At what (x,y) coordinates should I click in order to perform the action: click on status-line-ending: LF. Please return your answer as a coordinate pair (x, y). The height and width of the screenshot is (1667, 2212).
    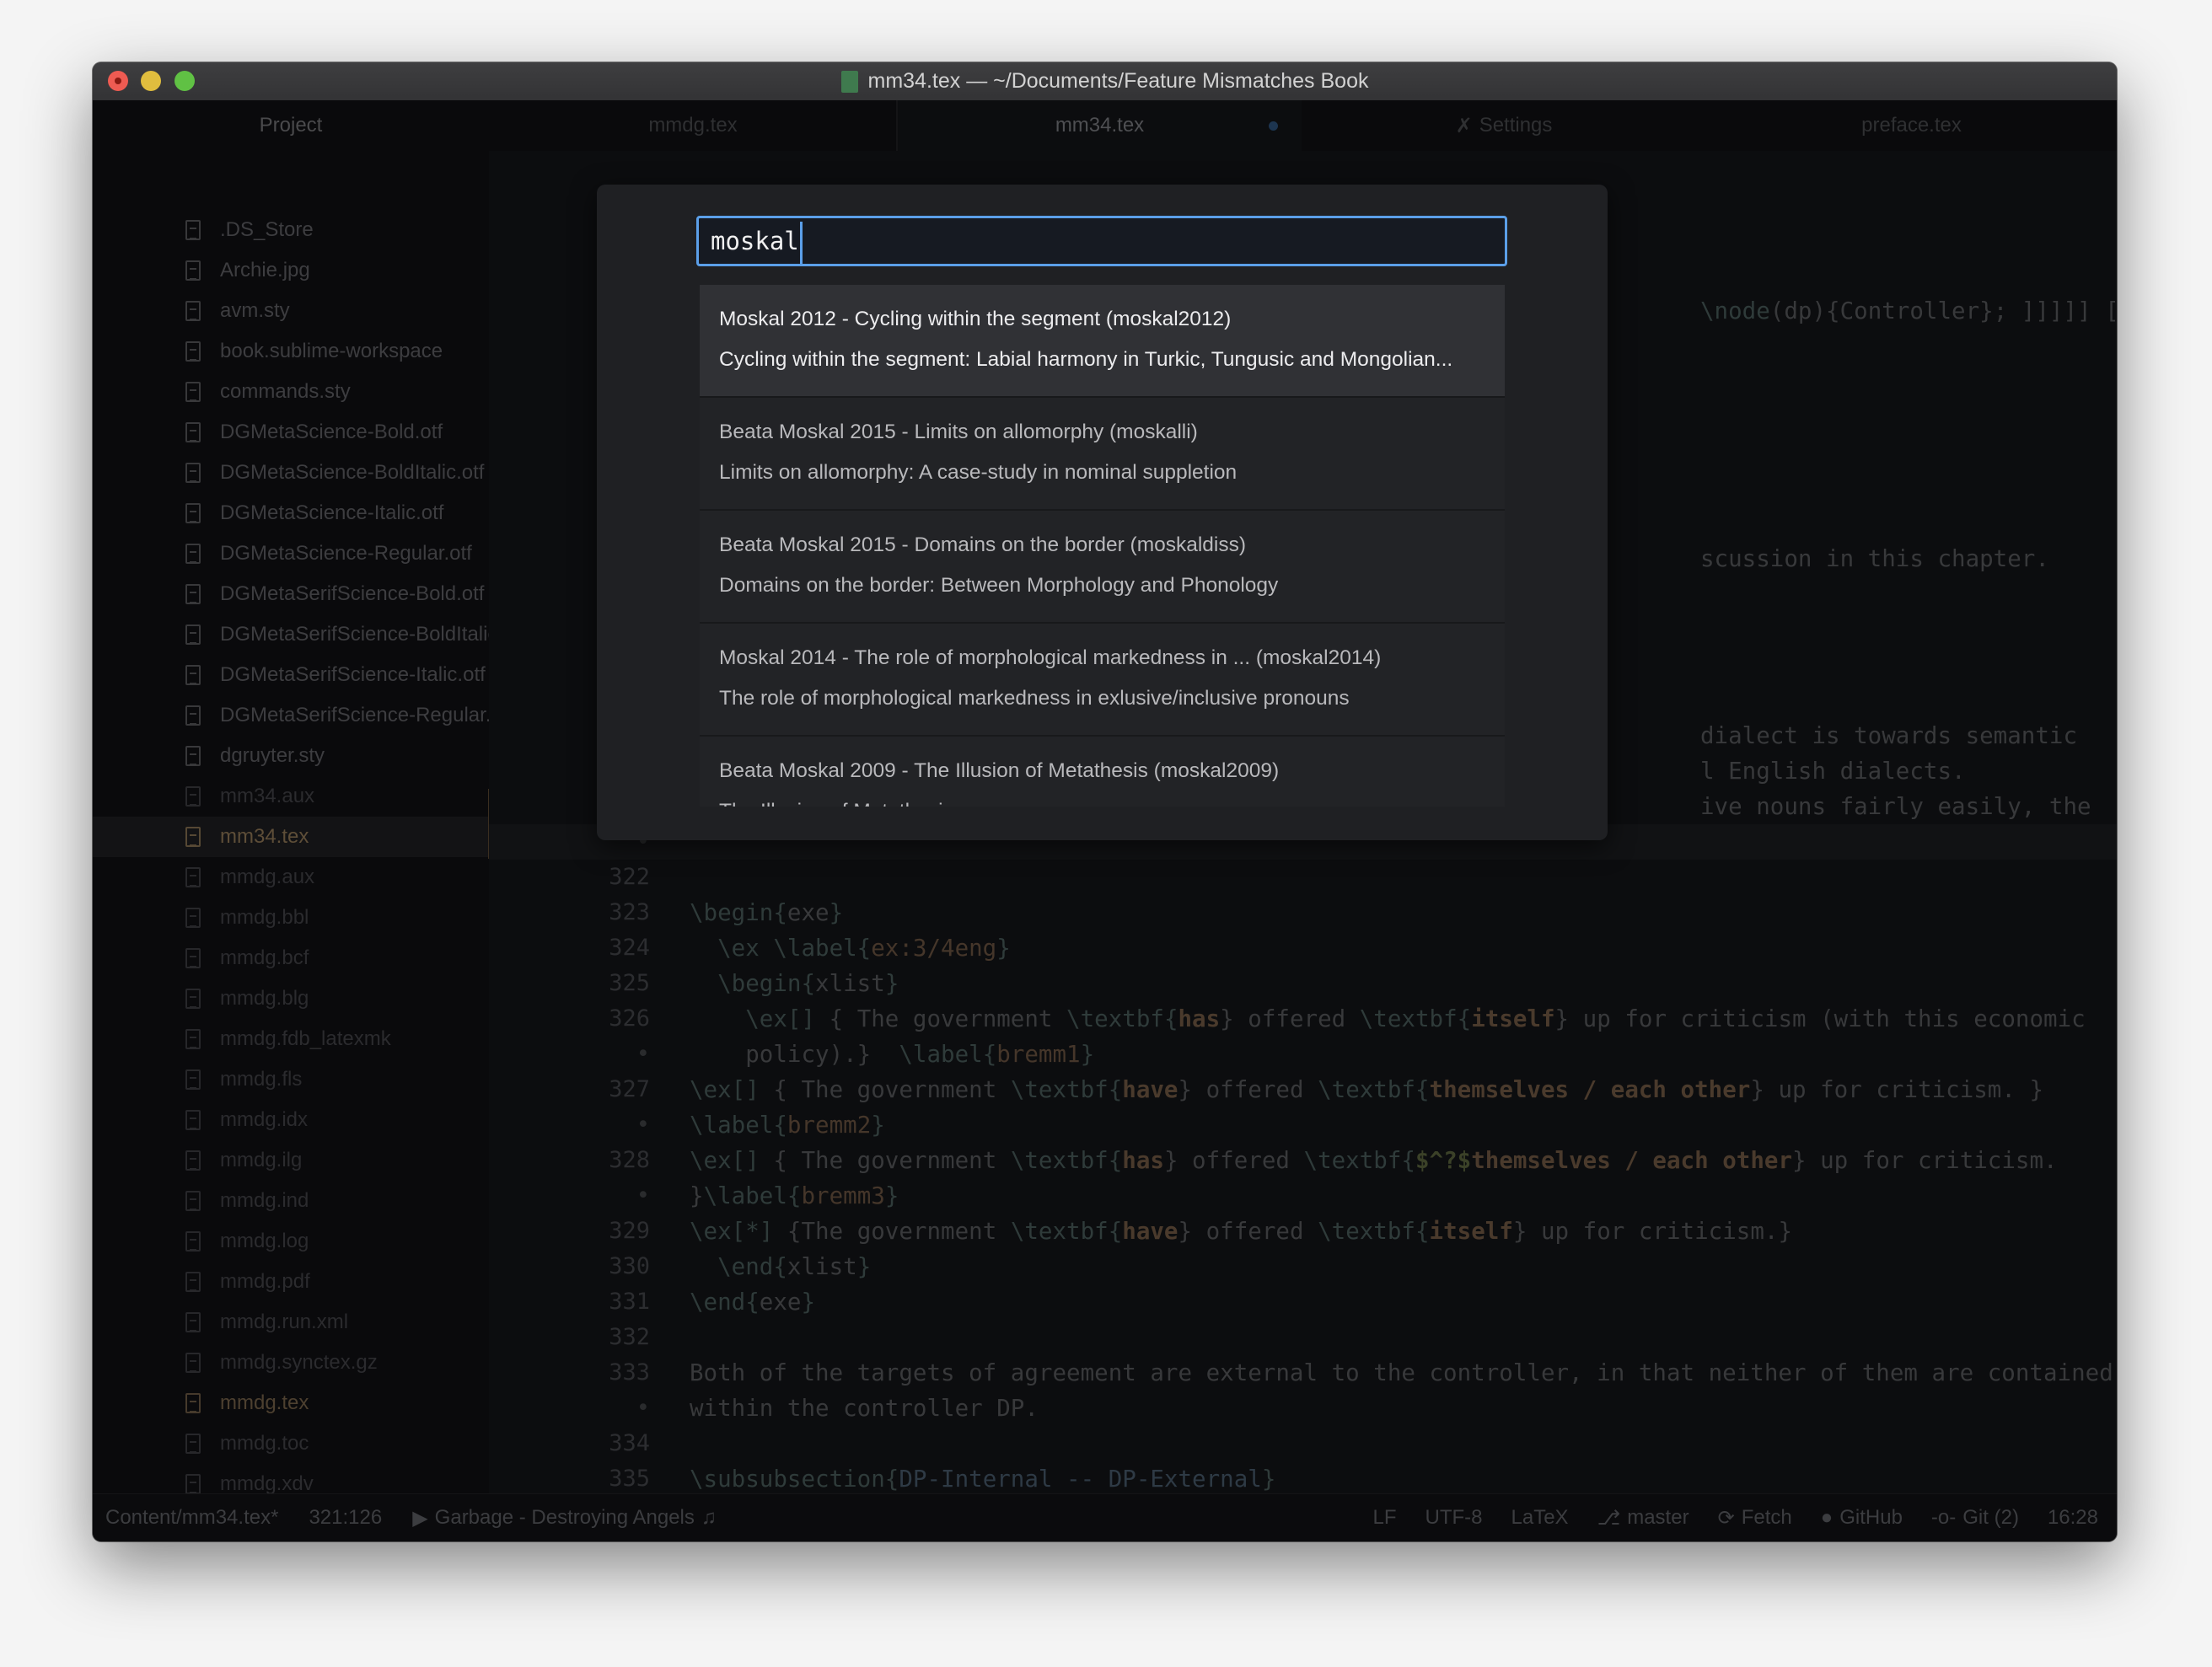
    Looking at the image, I should click on (1384, 1518).